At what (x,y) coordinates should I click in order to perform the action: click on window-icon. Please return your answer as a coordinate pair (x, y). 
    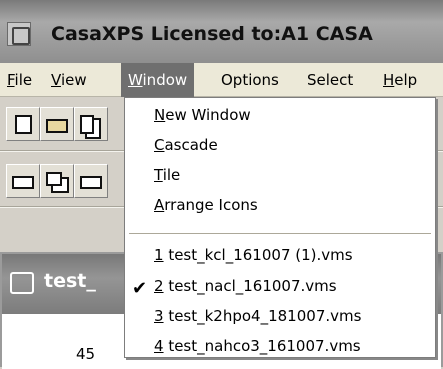
    Looking at the image, I should click on (23, 182).